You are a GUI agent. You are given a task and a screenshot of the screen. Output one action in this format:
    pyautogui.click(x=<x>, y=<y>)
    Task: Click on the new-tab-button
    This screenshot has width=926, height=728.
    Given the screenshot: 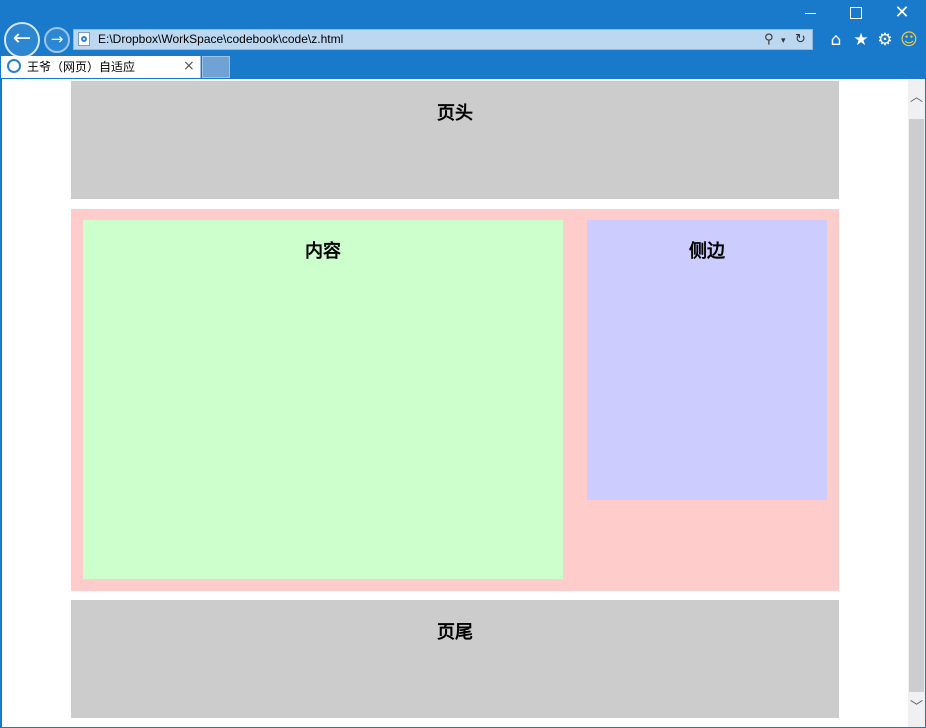 What is the action you would take?
    pyautogui.click(x=216, y=67)
    